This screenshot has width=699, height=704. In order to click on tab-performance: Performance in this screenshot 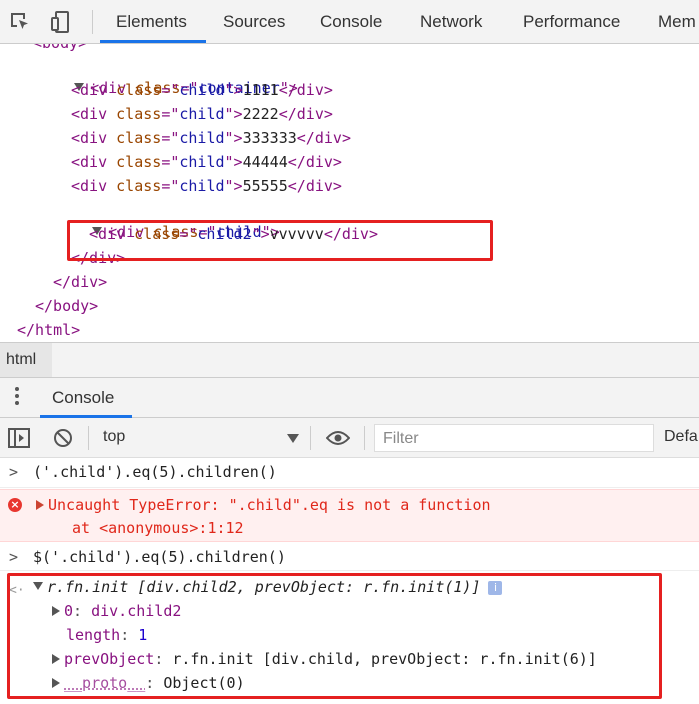, I will do `click(571, 22)`.